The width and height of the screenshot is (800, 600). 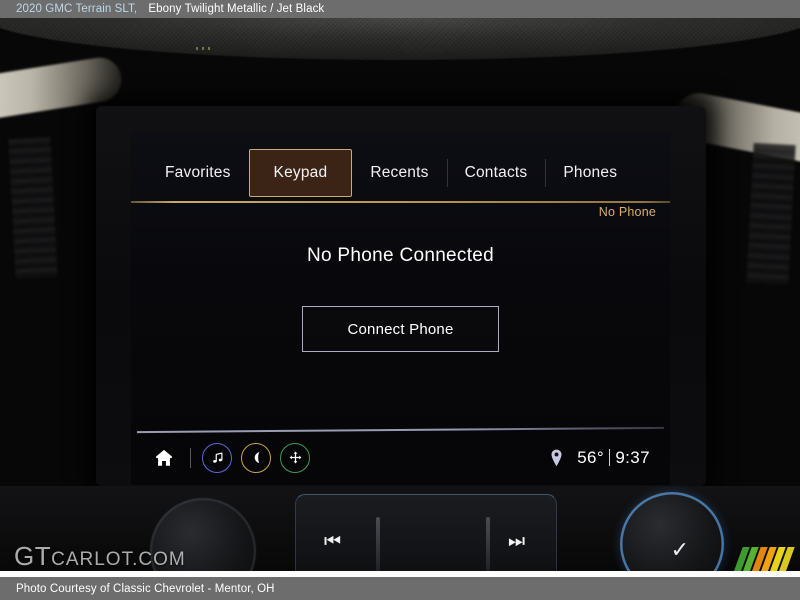 I want to click on temp-time-divider, so click(x=610, y=457).